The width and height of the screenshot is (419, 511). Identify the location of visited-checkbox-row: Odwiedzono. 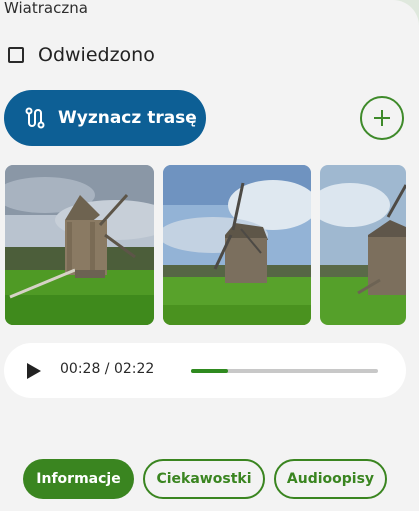
(81, 55).